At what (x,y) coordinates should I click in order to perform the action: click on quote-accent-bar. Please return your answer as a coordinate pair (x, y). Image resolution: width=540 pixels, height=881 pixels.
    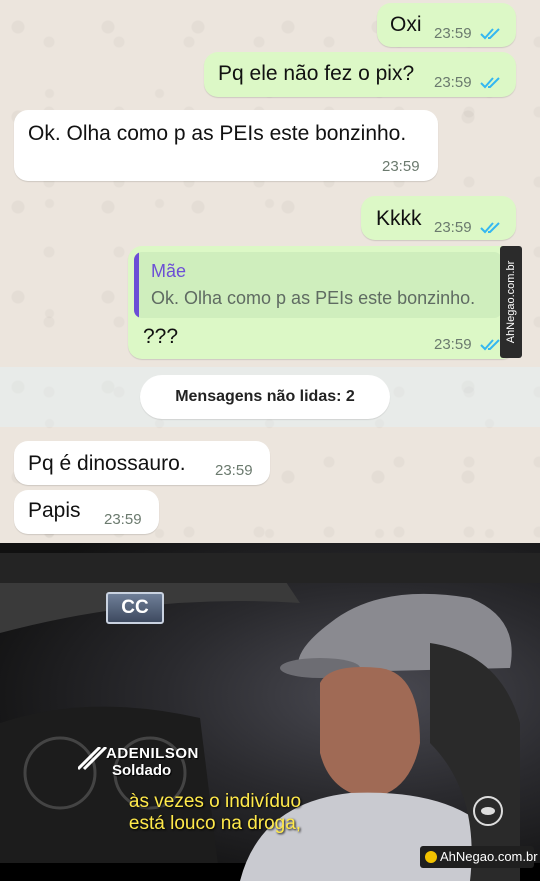
    Looking at the image, I should click on (136, 285).